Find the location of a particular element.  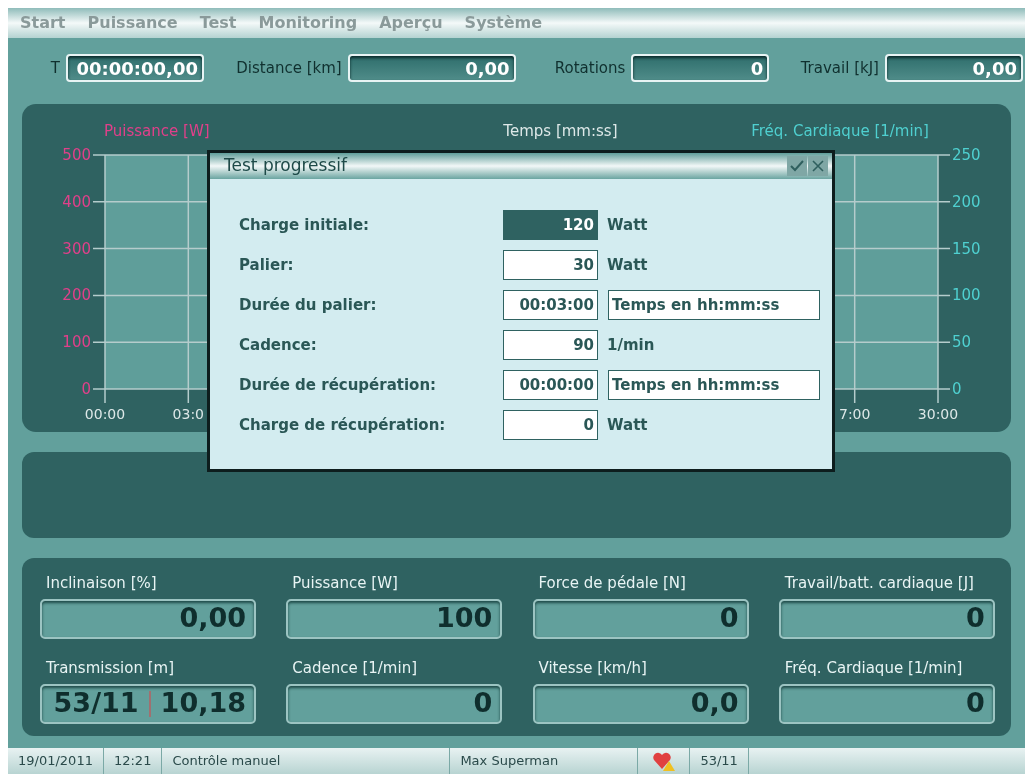

tick-label: 7:00 is located at coordinates (854, 413).